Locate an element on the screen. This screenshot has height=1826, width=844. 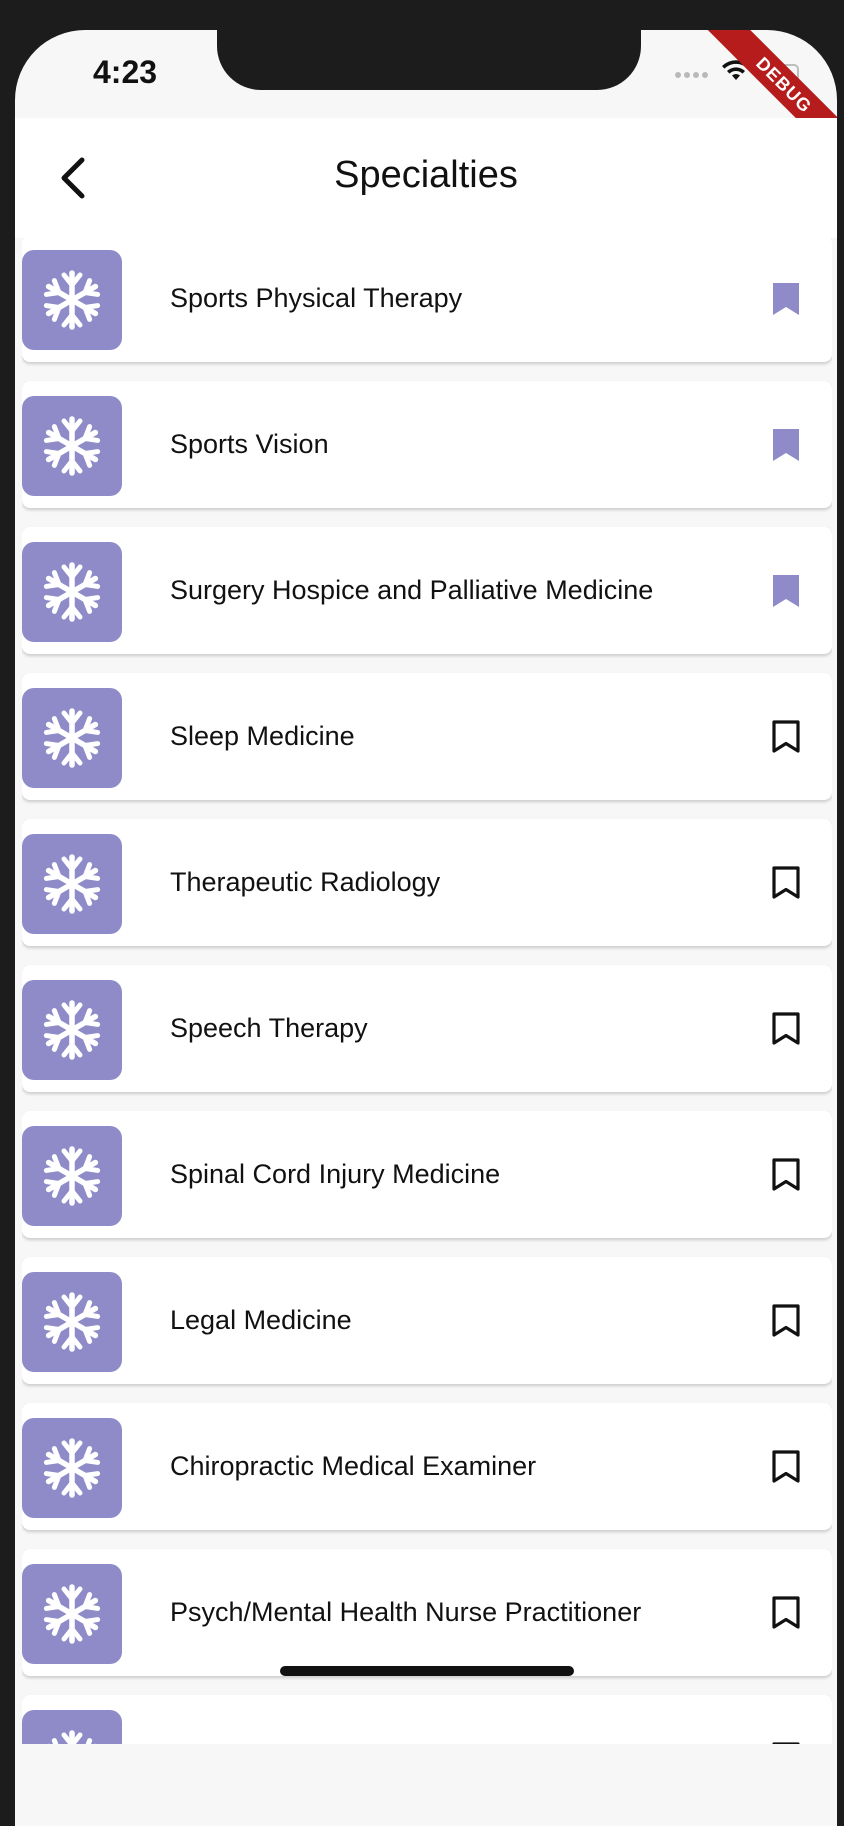
list-item-label: Spinal Cord Injury Medicine is located at coordinates (335, 1174).